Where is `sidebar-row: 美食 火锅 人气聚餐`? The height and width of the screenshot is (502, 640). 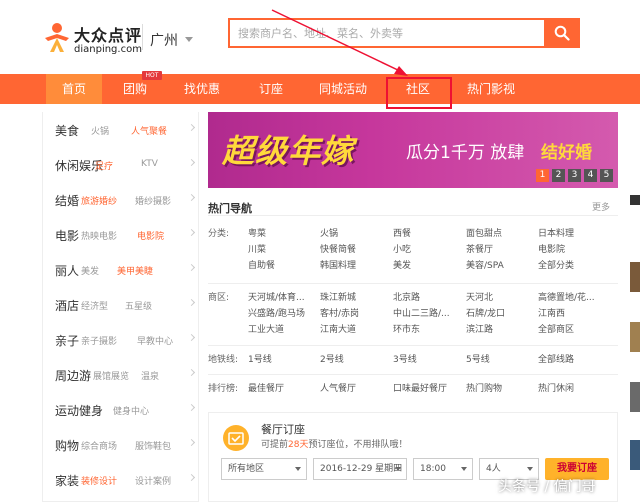
sidebar-row: 美食 火锅 人气聚餐 is located at coordinates (121, 129).